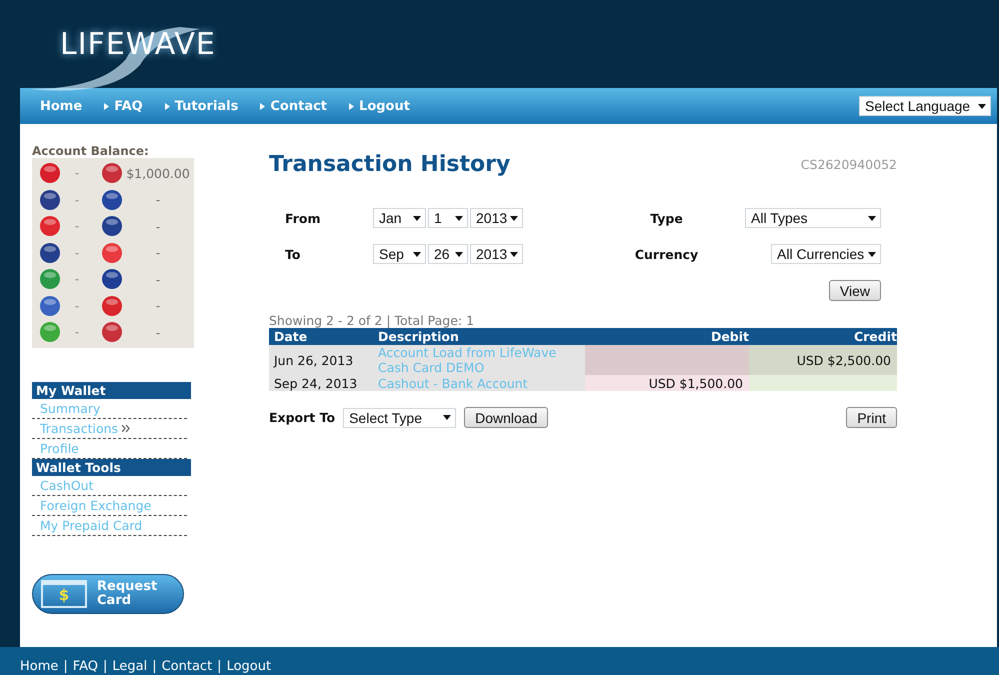  I want to click on column-header: Credit, so click(823, 336).